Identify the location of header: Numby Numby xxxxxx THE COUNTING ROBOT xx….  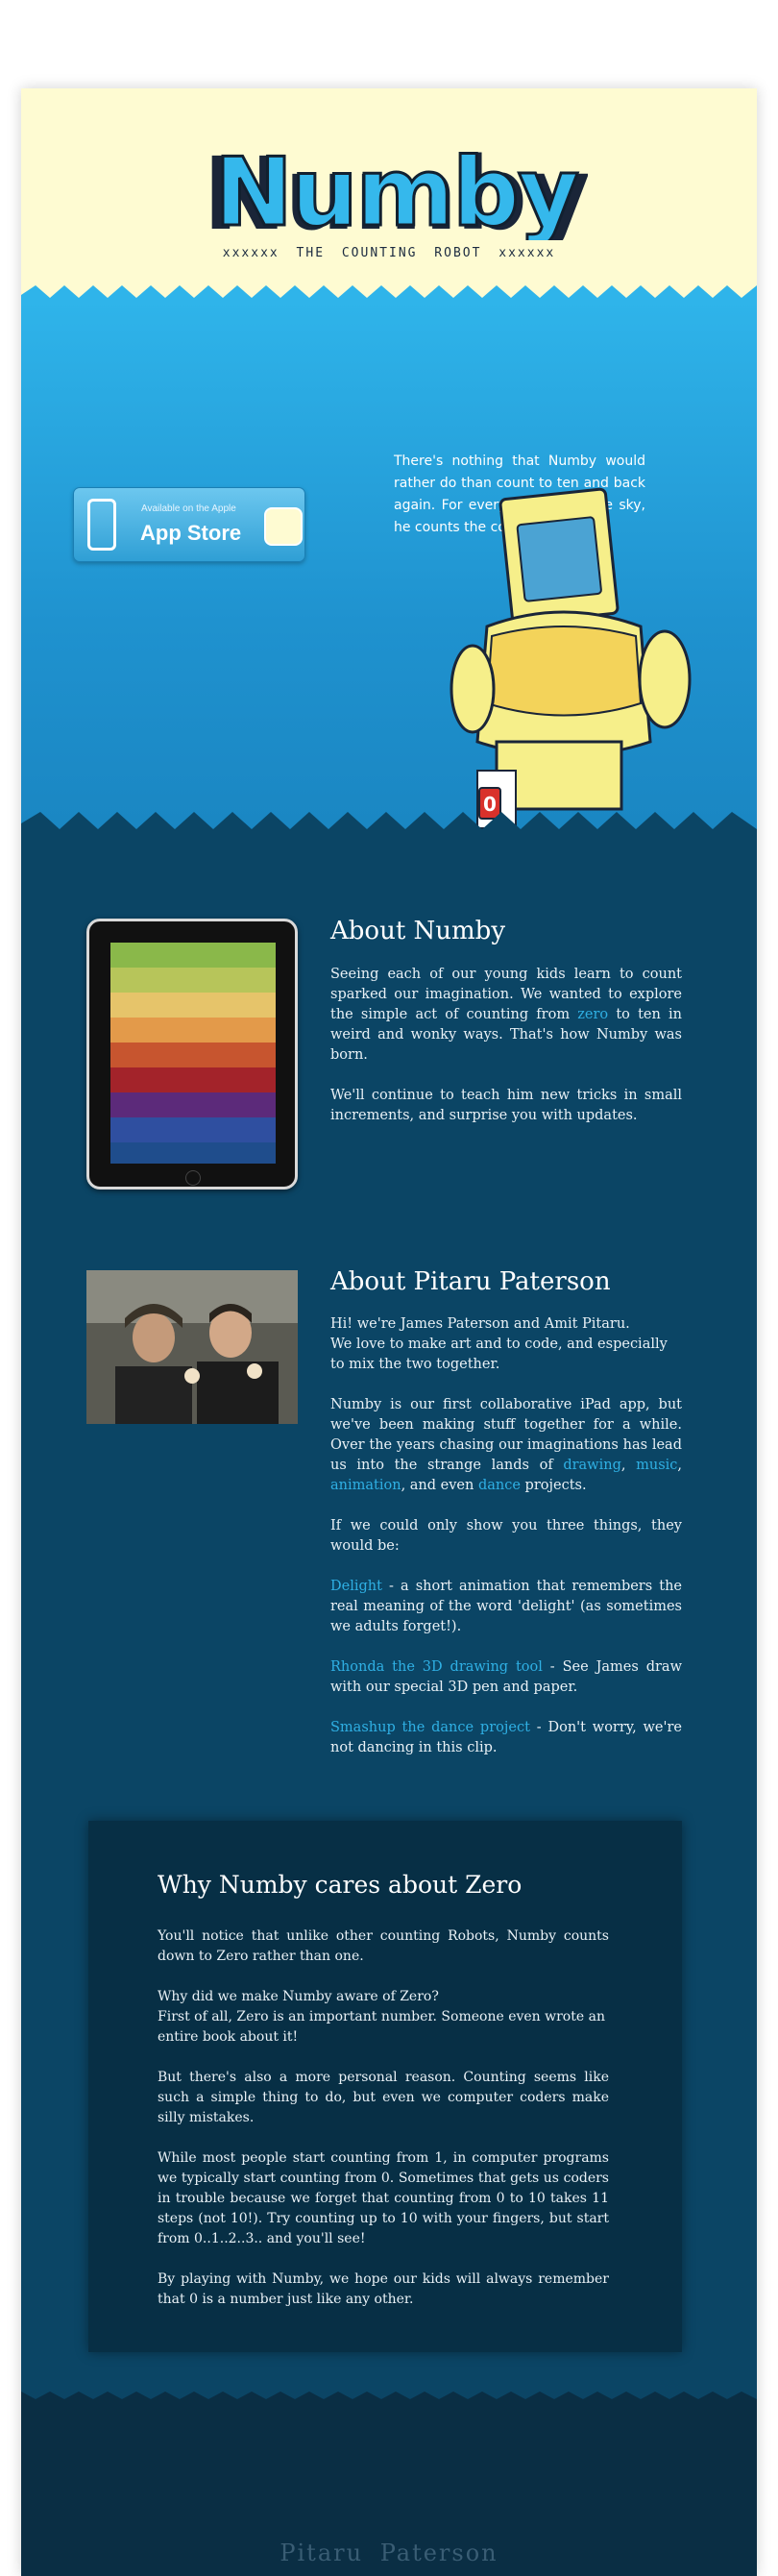
(389, 199).